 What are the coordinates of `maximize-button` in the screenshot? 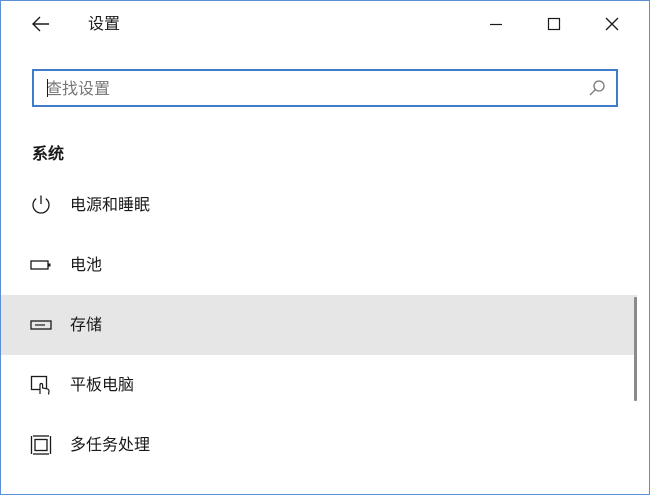 It's located at (554, 24).